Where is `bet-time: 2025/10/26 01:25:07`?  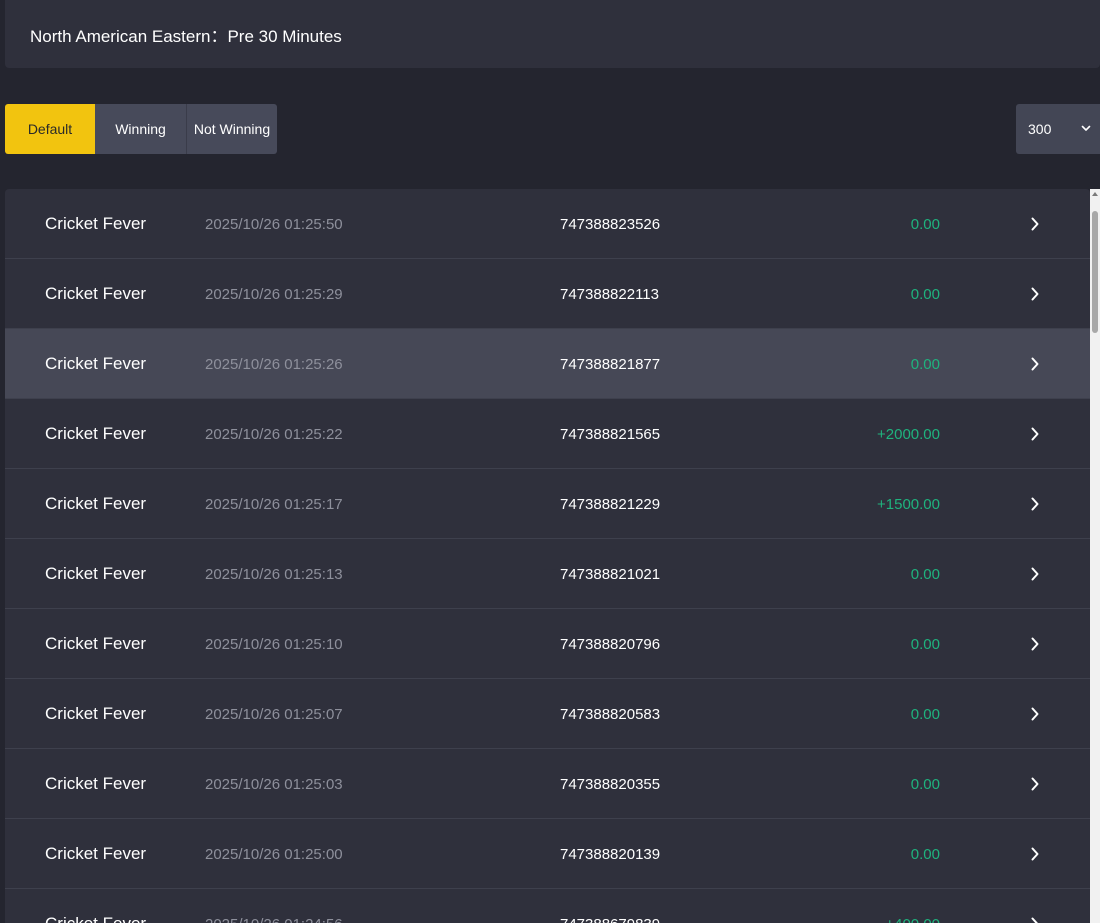 bet-time: 2025/10/26 01:25:07 is located at coordinates (274, 714).